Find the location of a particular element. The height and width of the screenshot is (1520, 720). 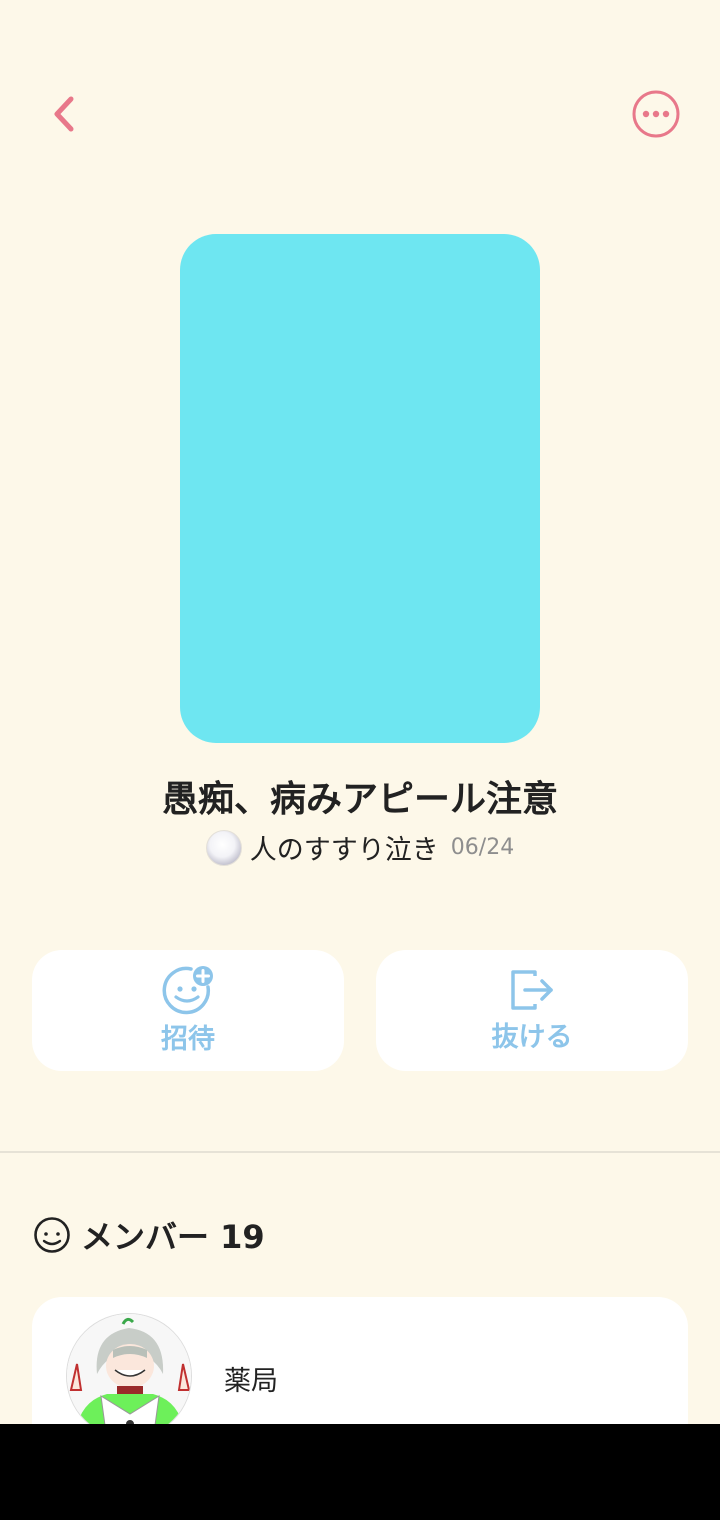

group-title: 愚痴、病みアピール注意 is located at coordinates (359, 799).